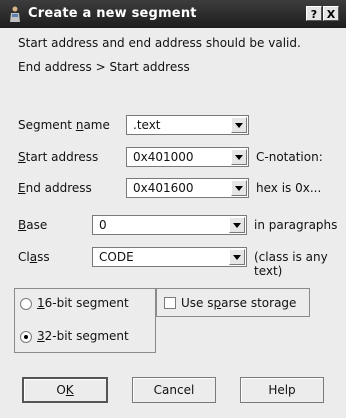 The image size is (346, 418). I want to click on base-label: Base, so click(33, 225).